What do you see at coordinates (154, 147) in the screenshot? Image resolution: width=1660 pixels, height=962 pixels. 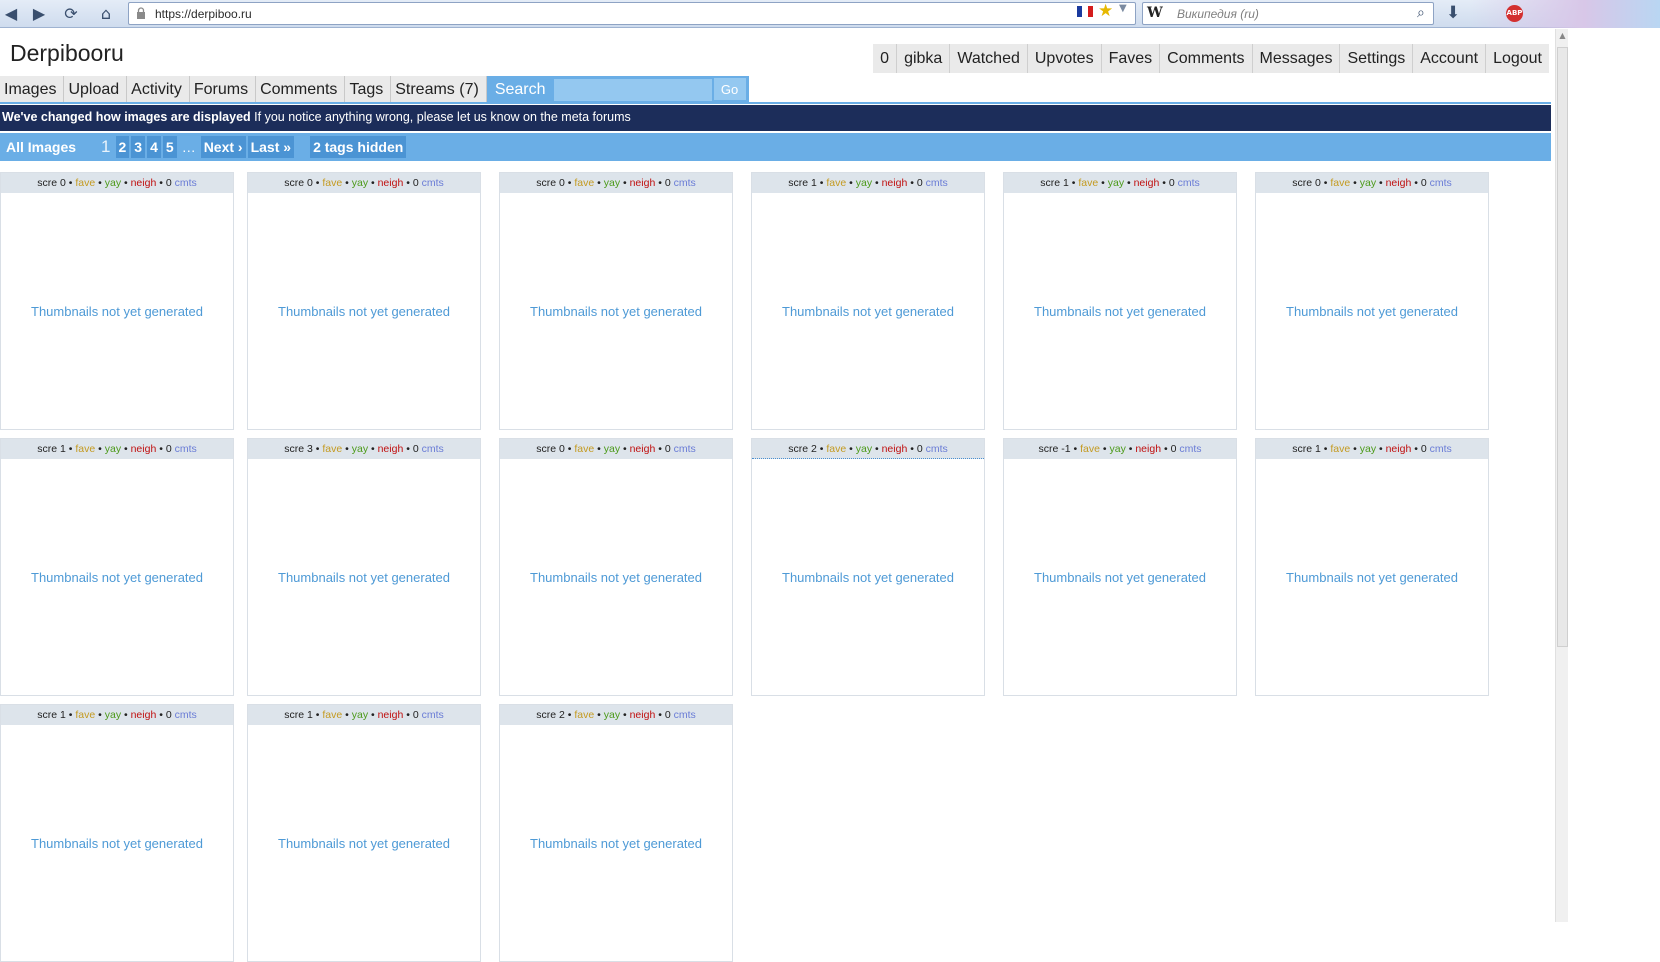 I see `page-link-4: 4` at bounding box center [154, 147].